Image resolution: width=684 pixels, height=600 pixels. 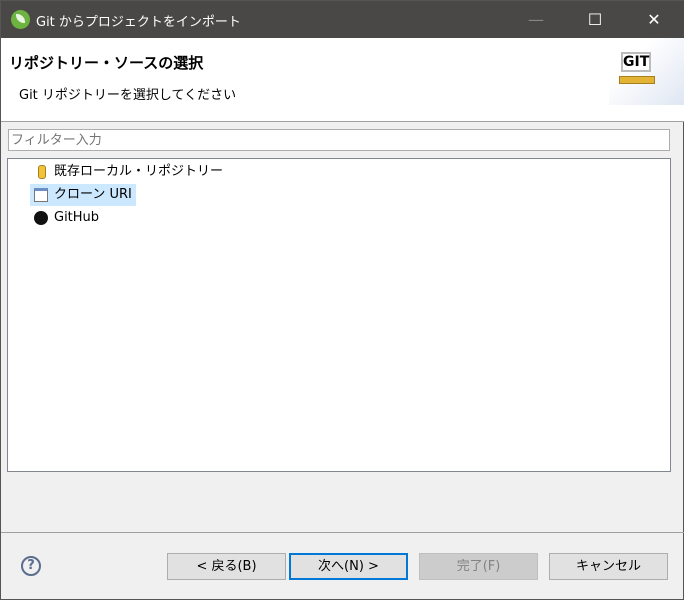 I want to click on help-icon: ?, so click(x=31, y=566).